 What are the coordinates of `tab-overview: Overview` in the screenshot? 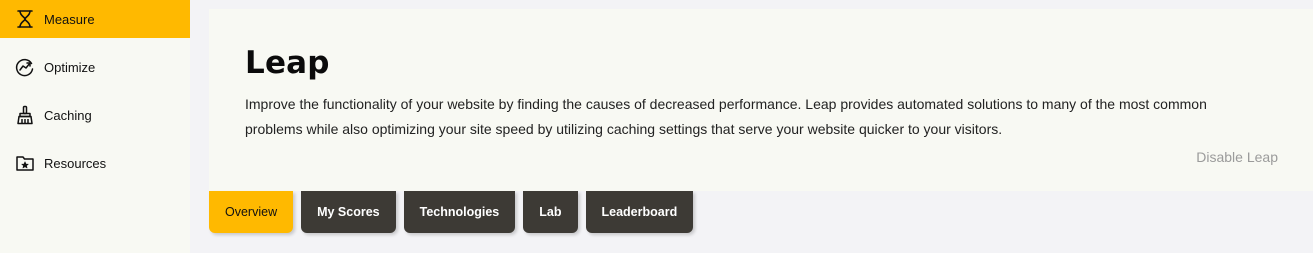 It's located at (251, 212).